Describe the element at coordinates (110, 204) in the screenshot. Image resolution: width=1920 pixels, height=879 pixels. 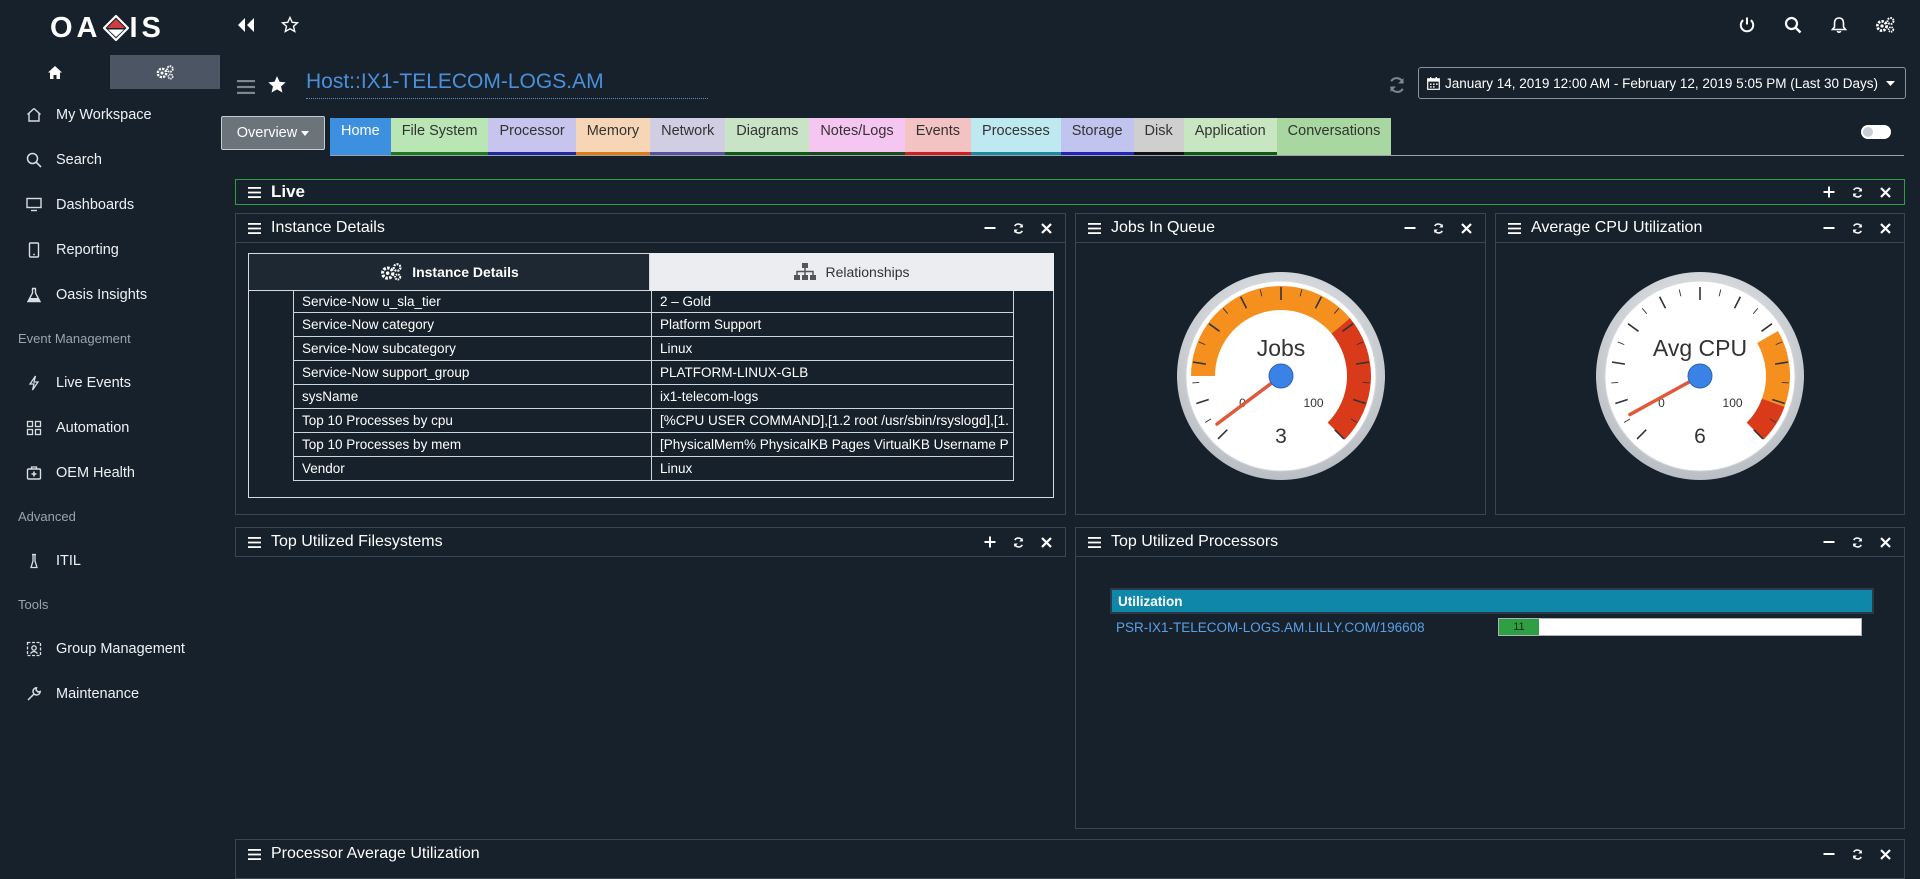
I see `sidebar-item-dashboards: Dashboards` at that location.